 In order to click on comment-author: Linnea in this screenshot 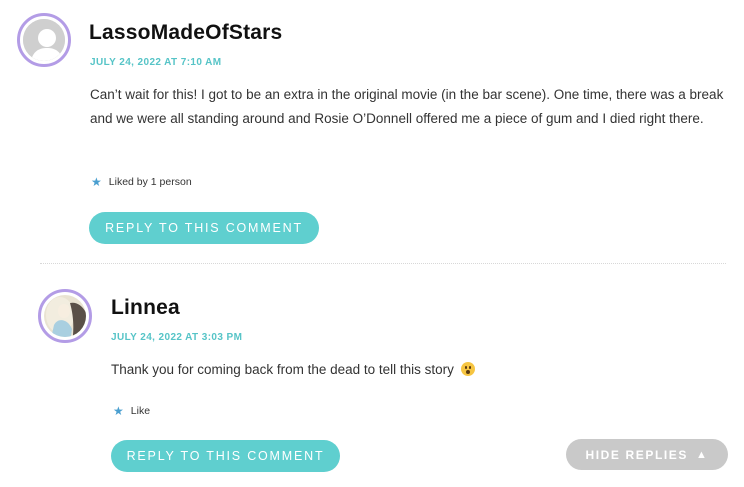, I will do `click(145, 308)`.